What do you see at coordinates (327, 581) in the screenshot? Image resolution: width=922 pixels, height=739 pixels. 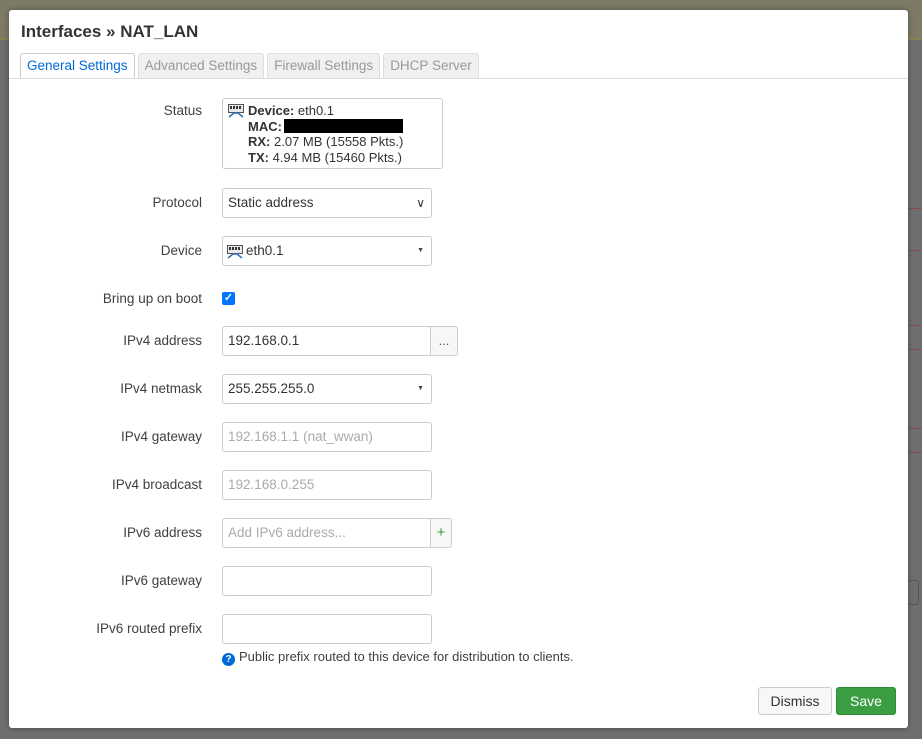 I see `ipv6-gateway-input` at bounding box center [327, 581].